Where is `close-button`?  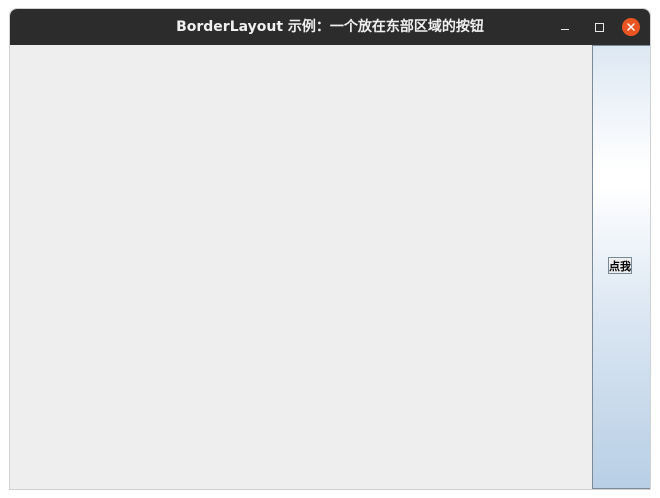 close-button is located at coordinates (631, 27).